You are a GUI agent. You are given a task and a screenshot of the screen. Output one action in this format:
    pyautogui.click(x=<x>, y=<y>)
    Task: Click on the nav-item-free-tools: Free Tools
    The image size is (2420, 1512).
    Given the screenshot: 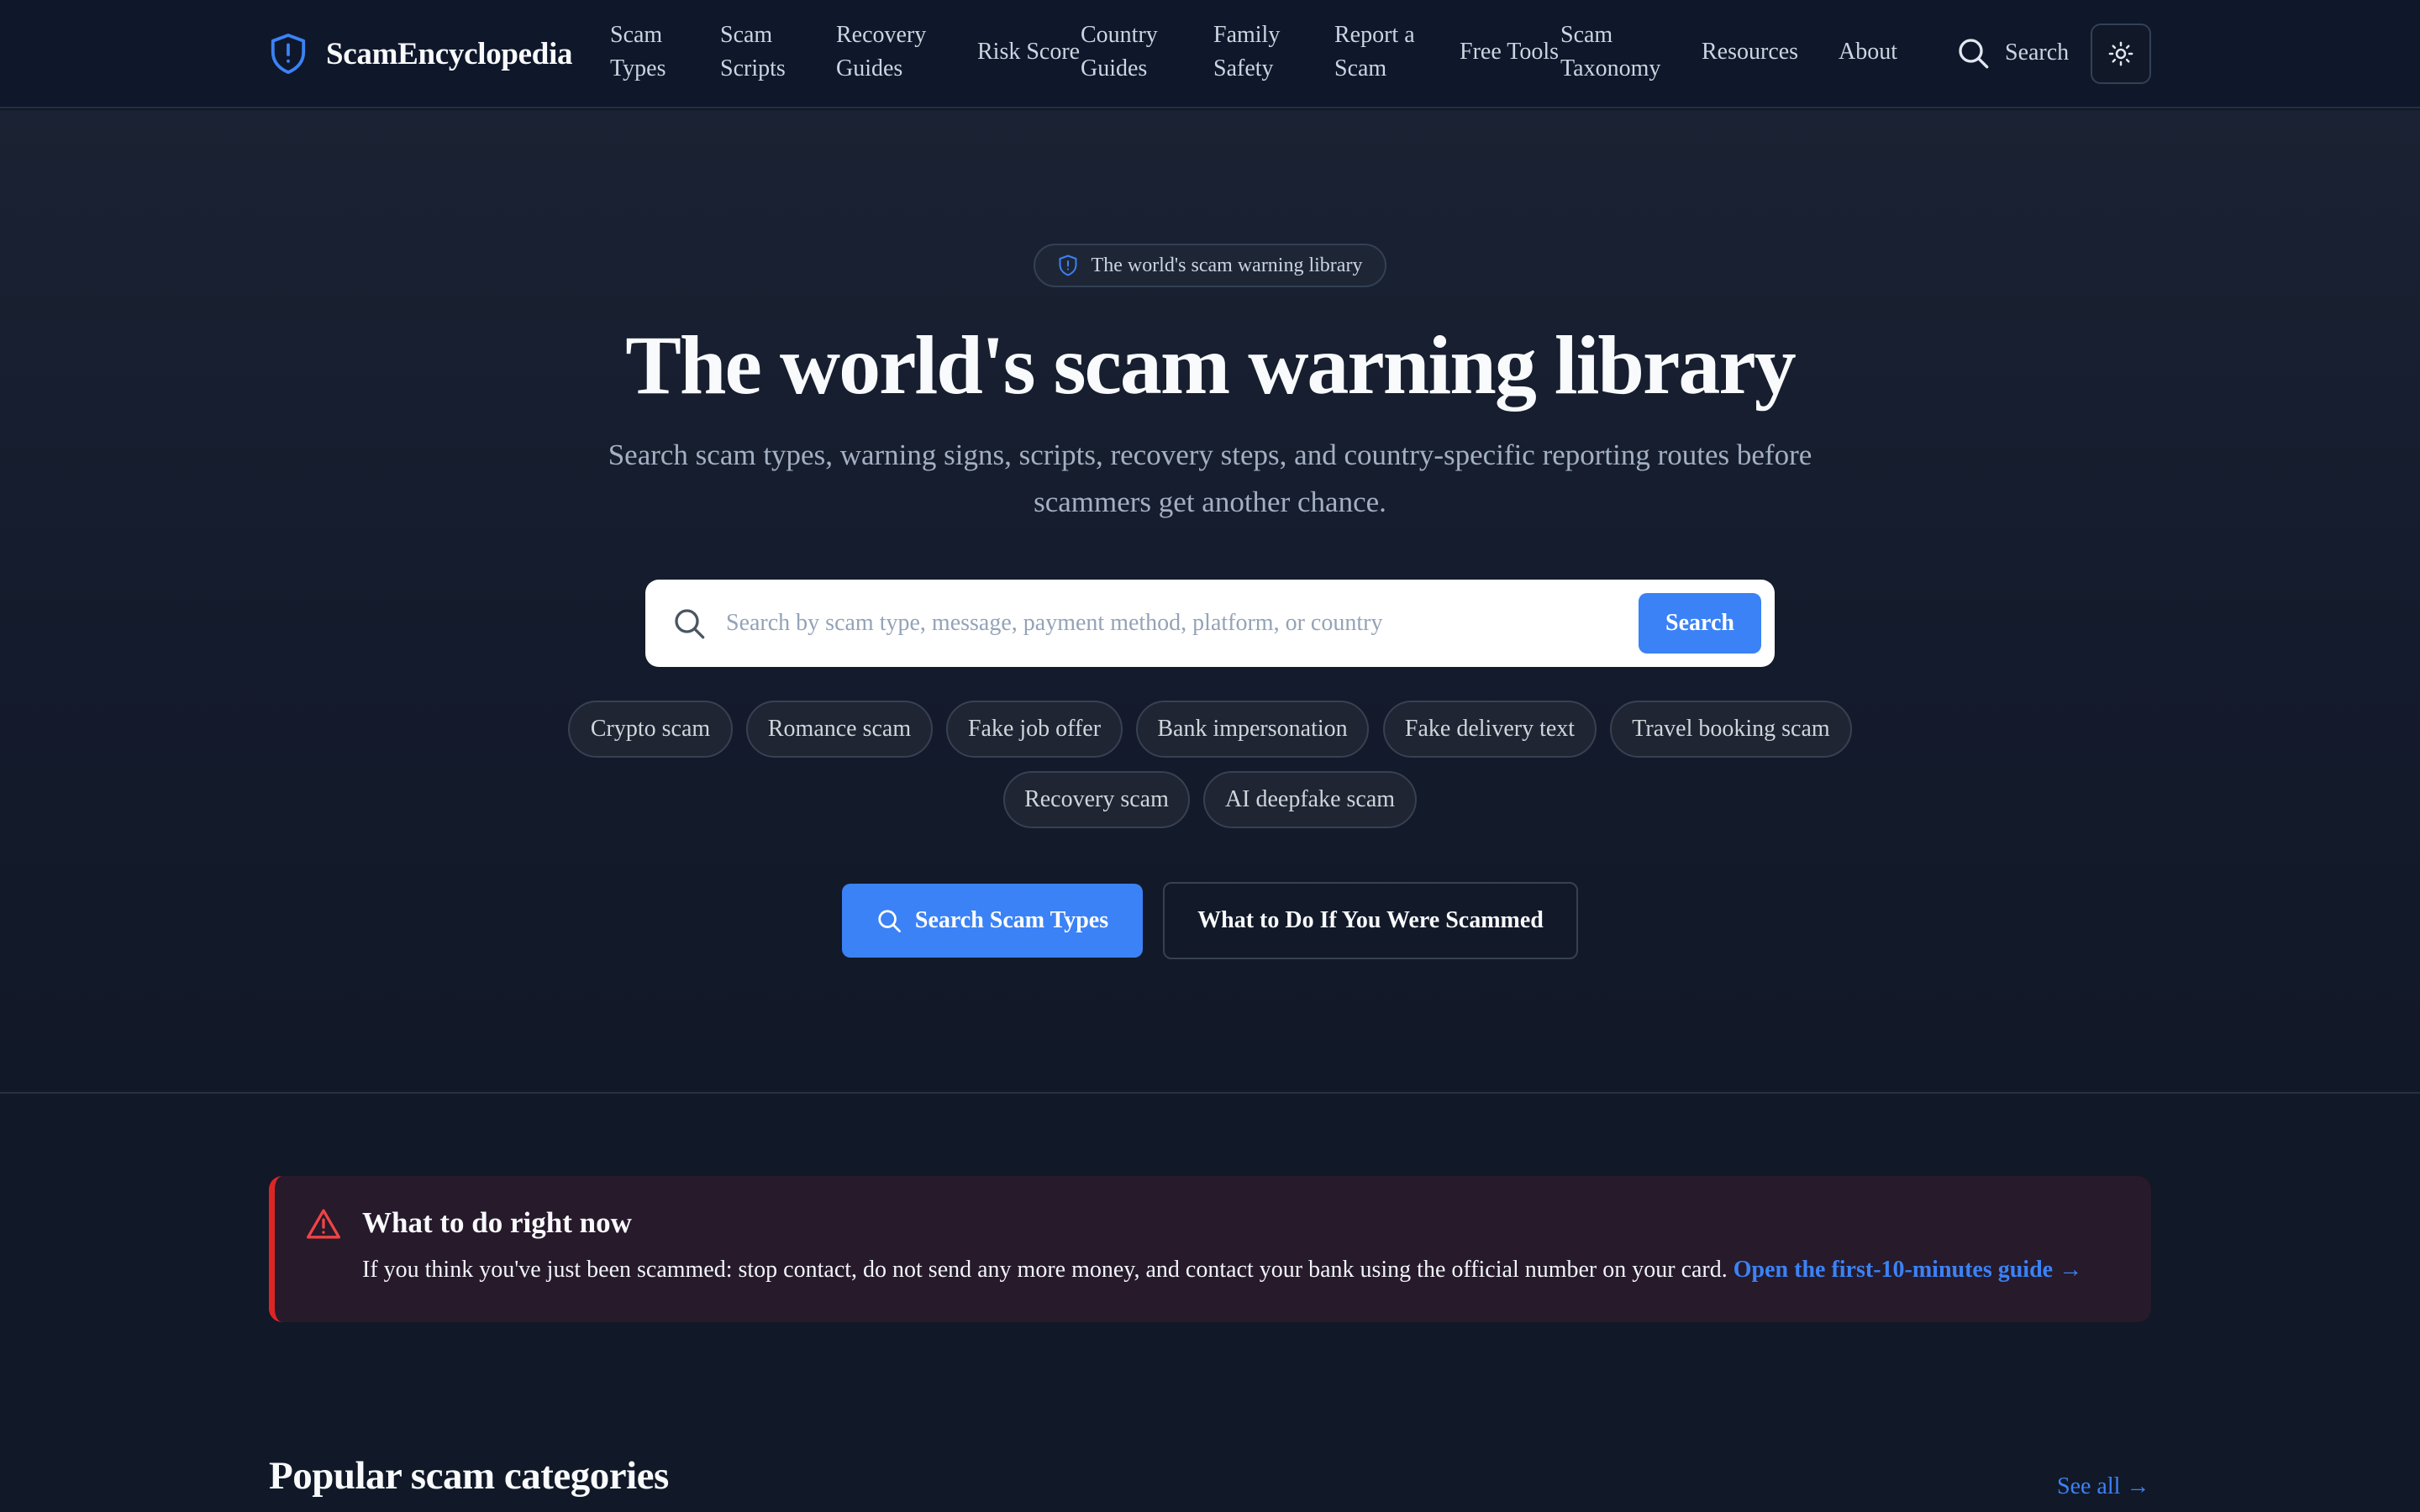 What is the action you would take?
    pyautogui.click(x=1510, y=52)
    